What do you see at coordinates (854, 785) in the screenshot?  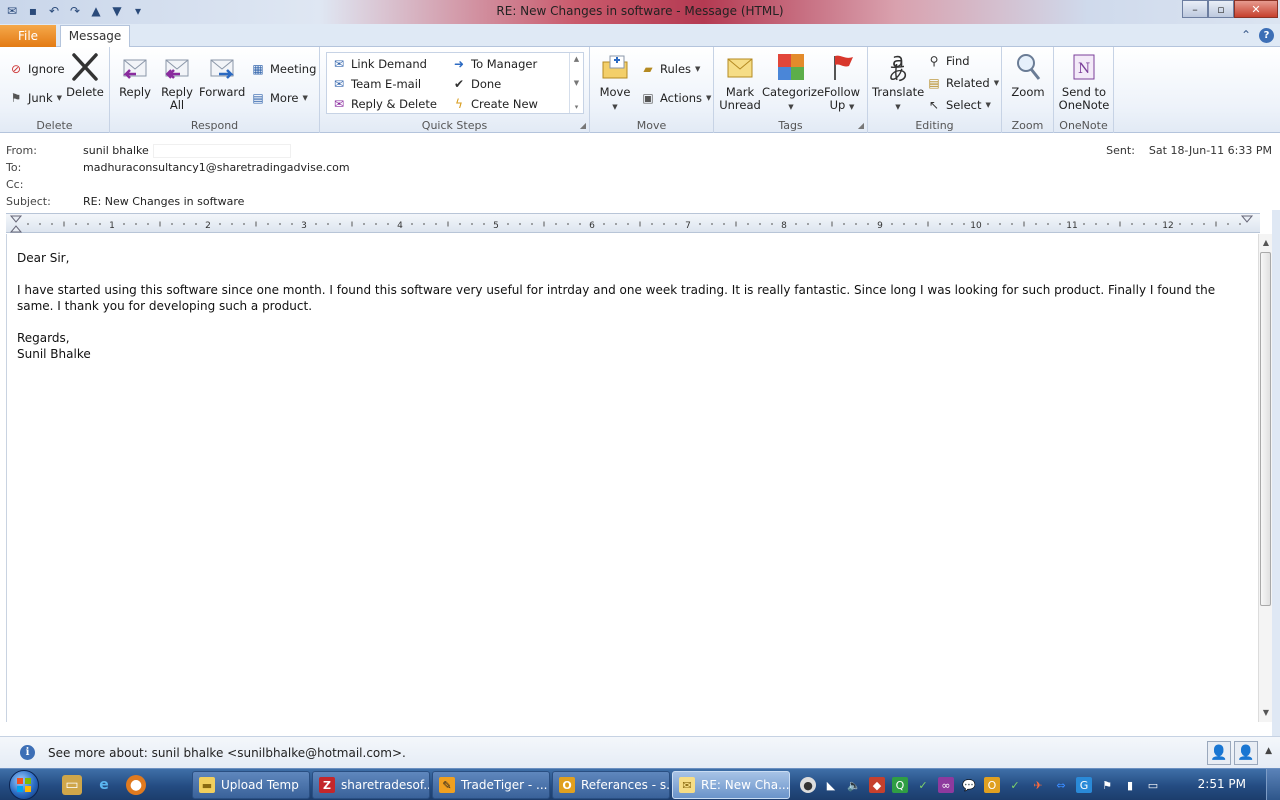 I see `volume-icon: 🔈` at bounding box center [854, 785].